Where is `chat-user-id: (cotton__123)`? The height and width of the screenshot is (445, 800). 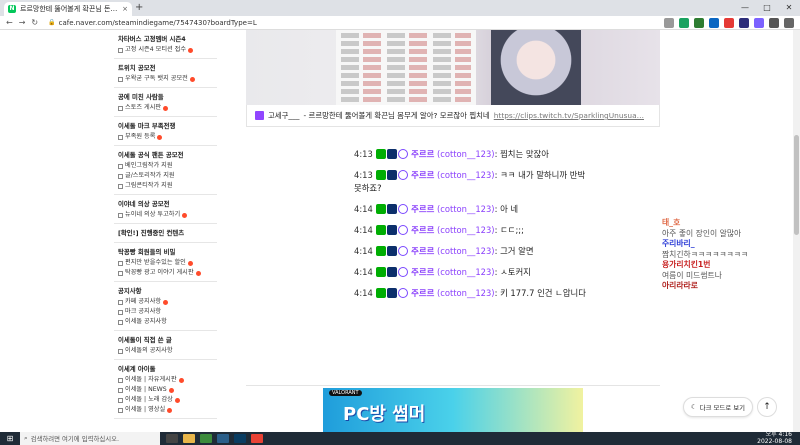
chat-user-id: (cotton__123) is located at coordinates (465, 209).